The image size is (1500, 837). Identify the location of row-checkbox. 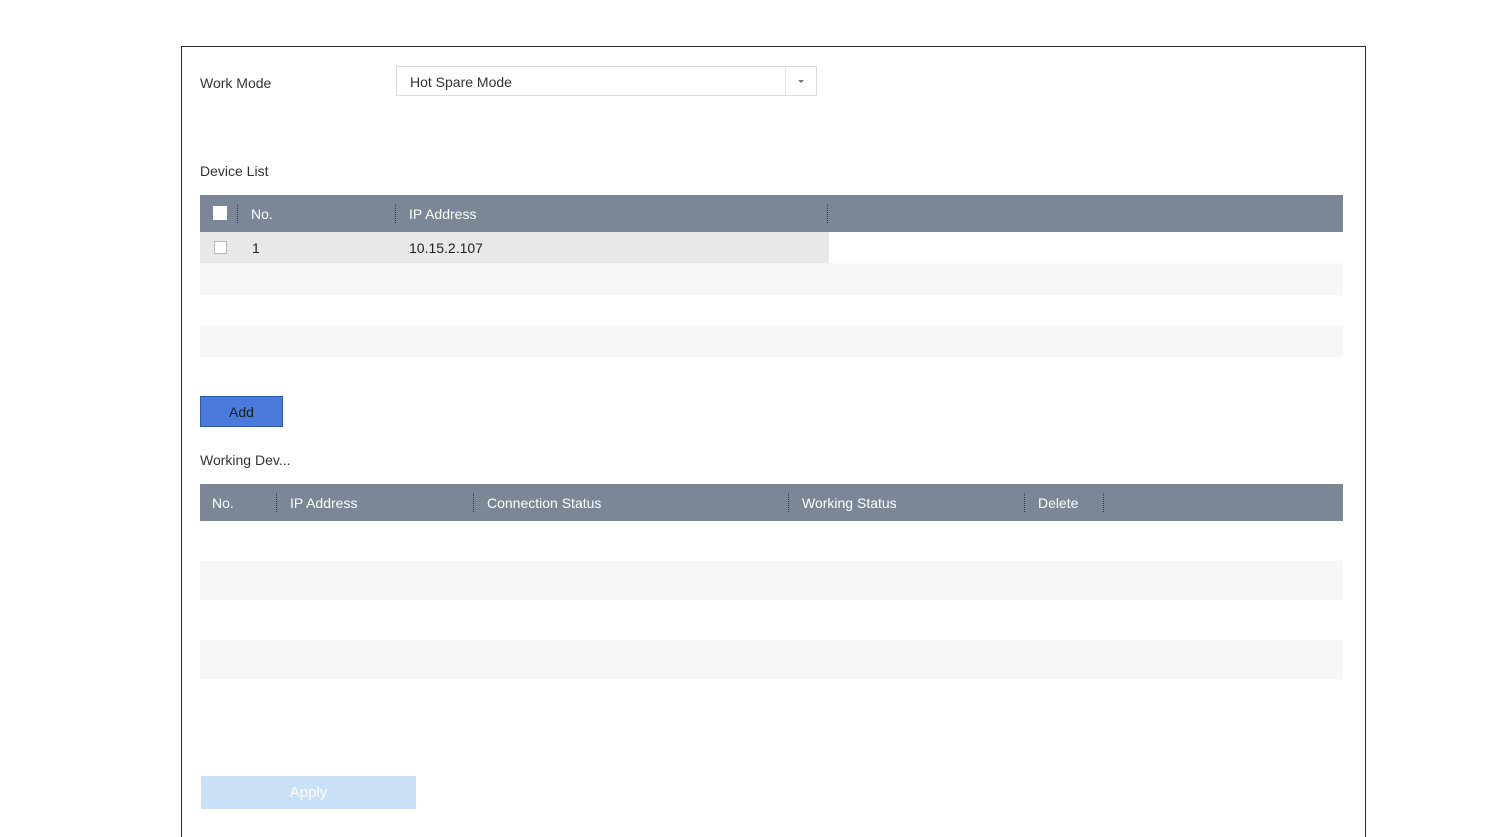
(220, 247).